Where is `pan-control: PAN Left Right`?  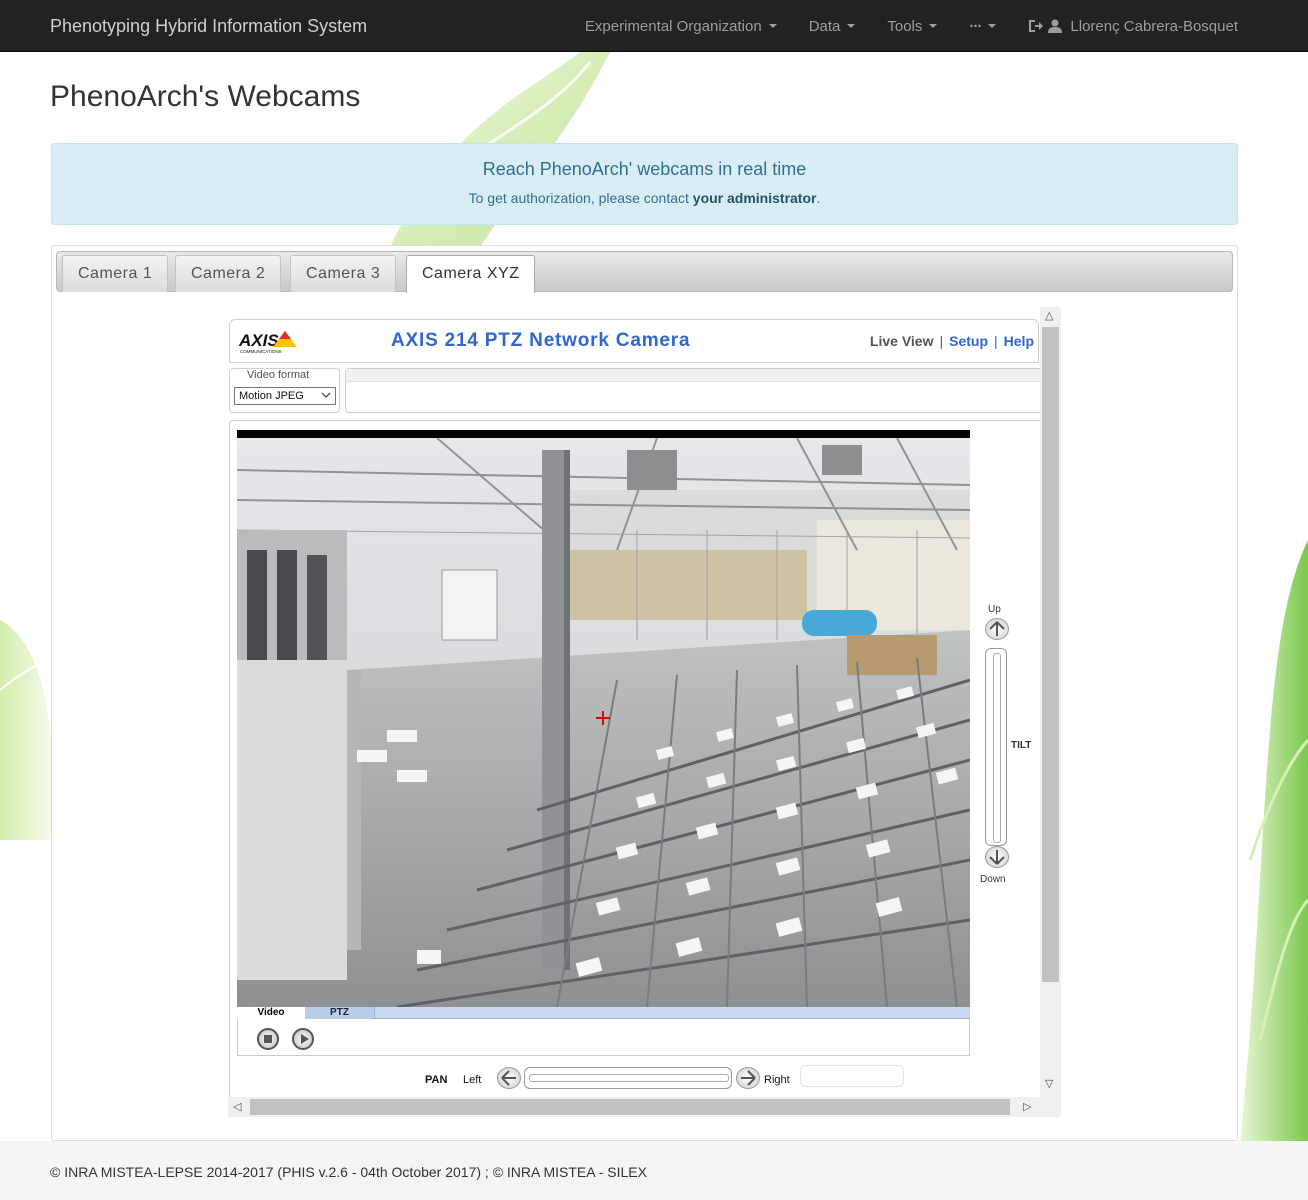
pan-control: PAN Left Right is located at coordinates (633, 1082).